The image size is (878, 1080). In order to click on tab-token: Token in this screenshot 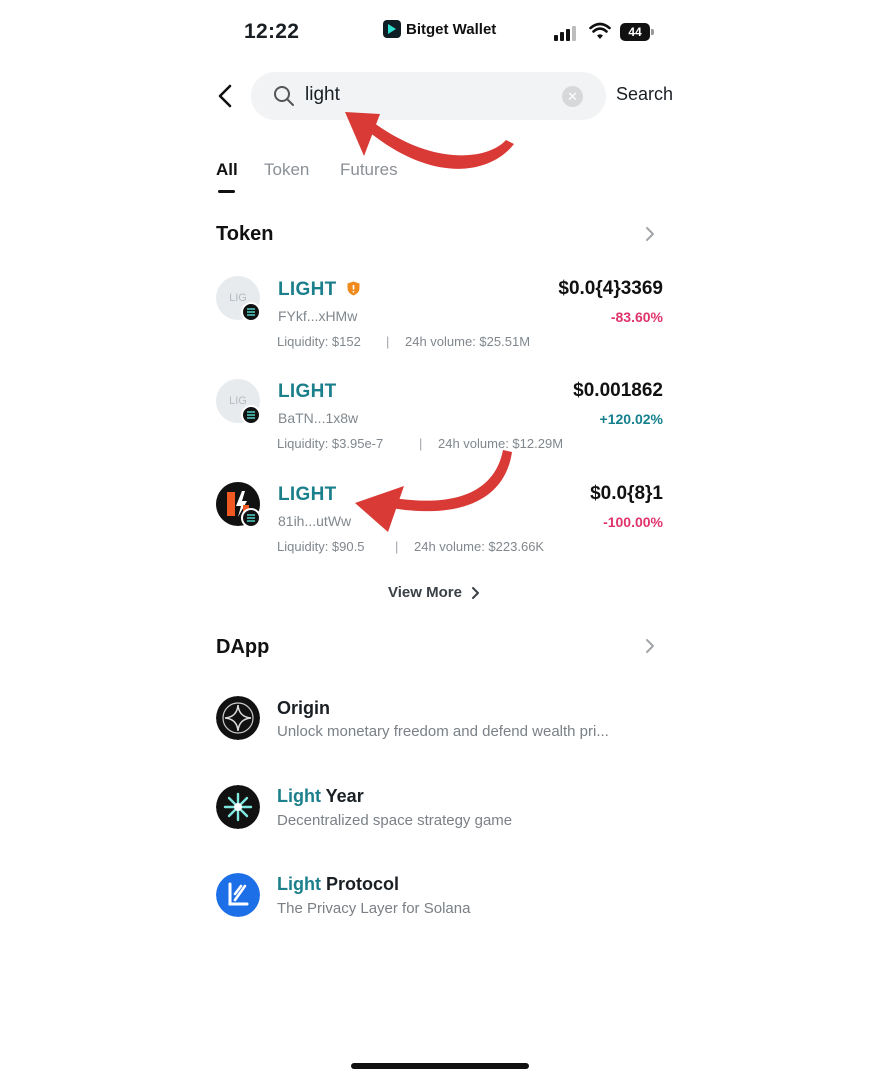, I will do `click(286, 170)`.